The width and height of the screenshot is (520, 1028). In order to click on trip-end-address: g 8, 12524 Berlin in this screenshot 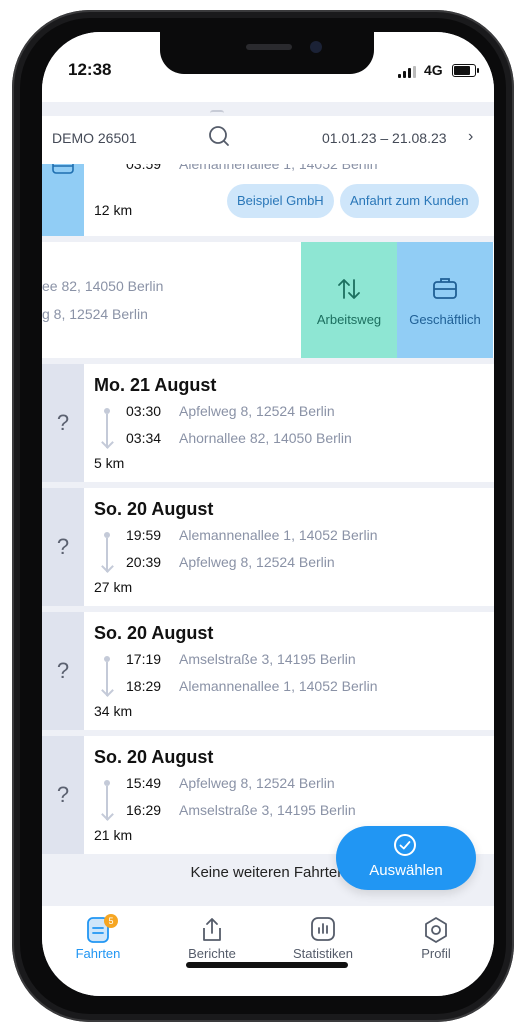, I will do `click(95, 314)`.